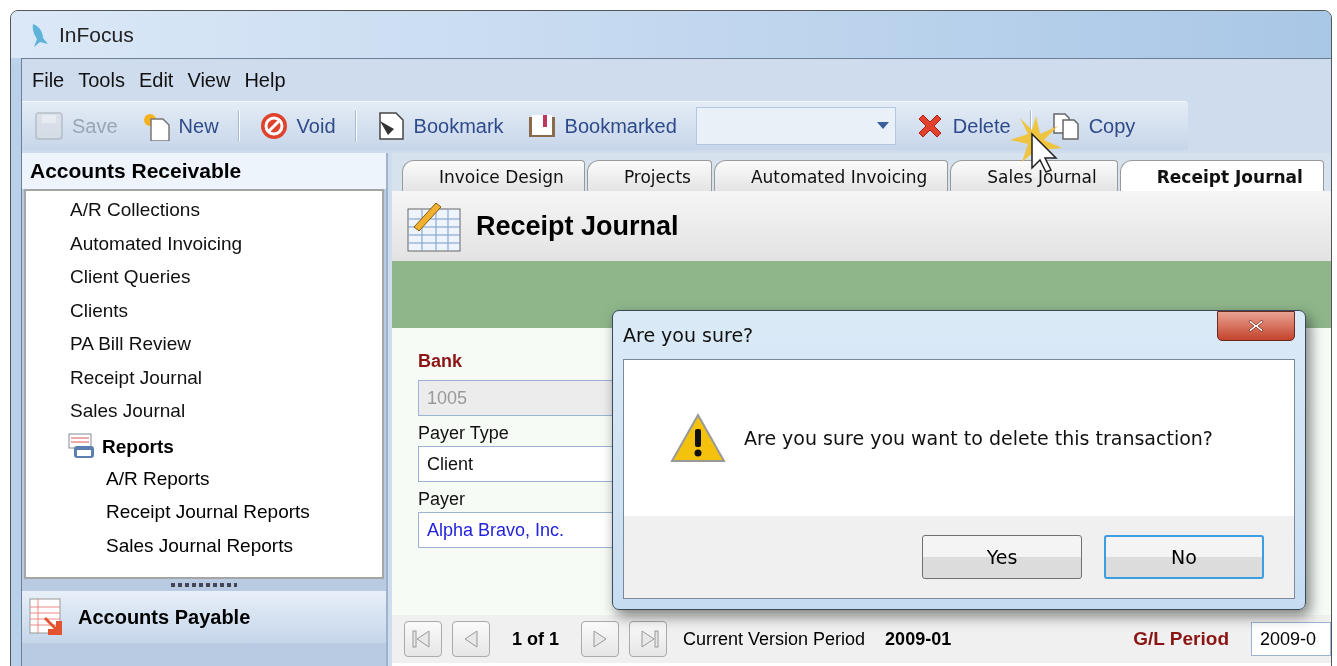 Image resolution: width=1337 pixels, height=666 pixels. What do you see at coordinates (204, 413) in the screenshot?
I see `sidebar-item: Sales Journal` at bounding box center [204, 413].